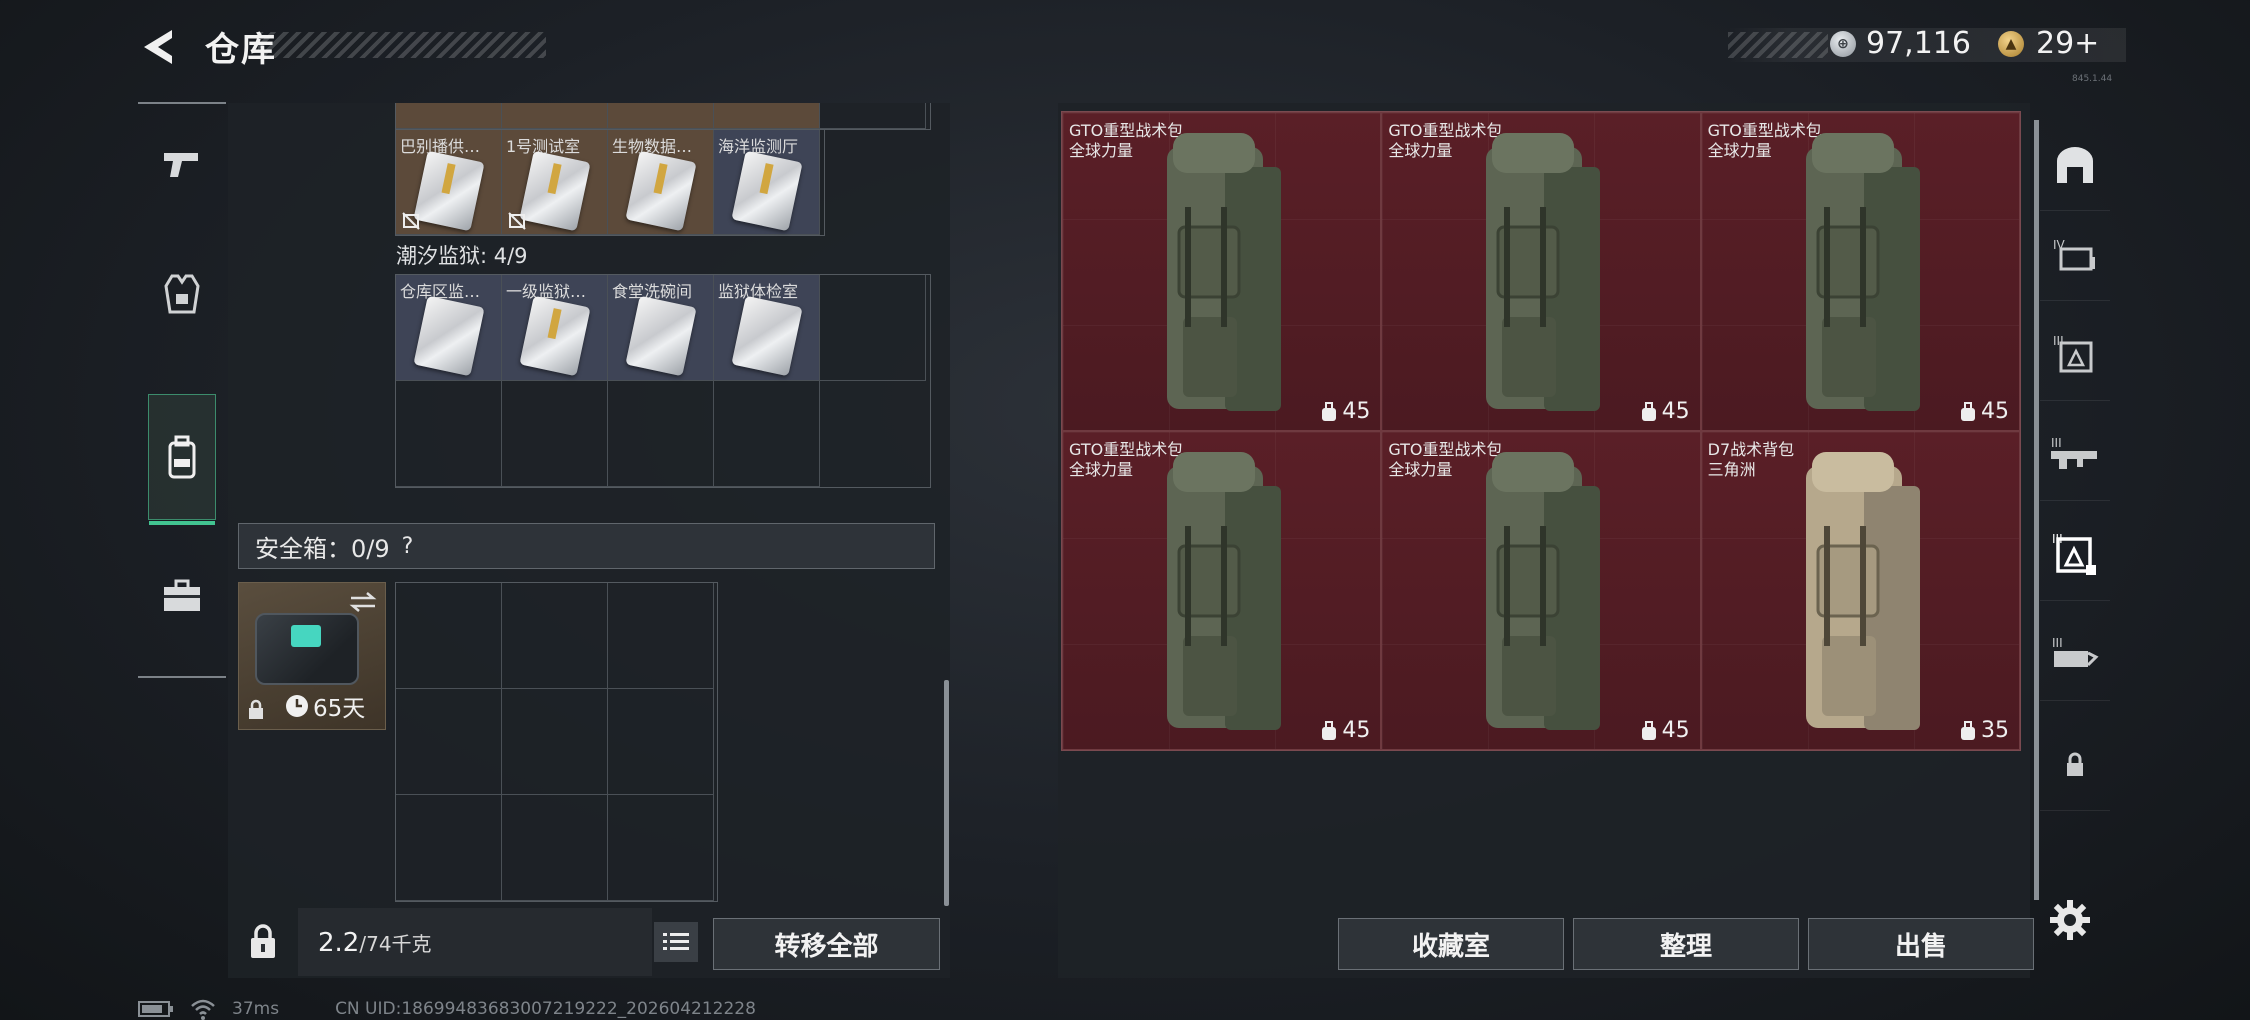  I want to click on collection-room-button: 收藏室, so click(1451, 944).